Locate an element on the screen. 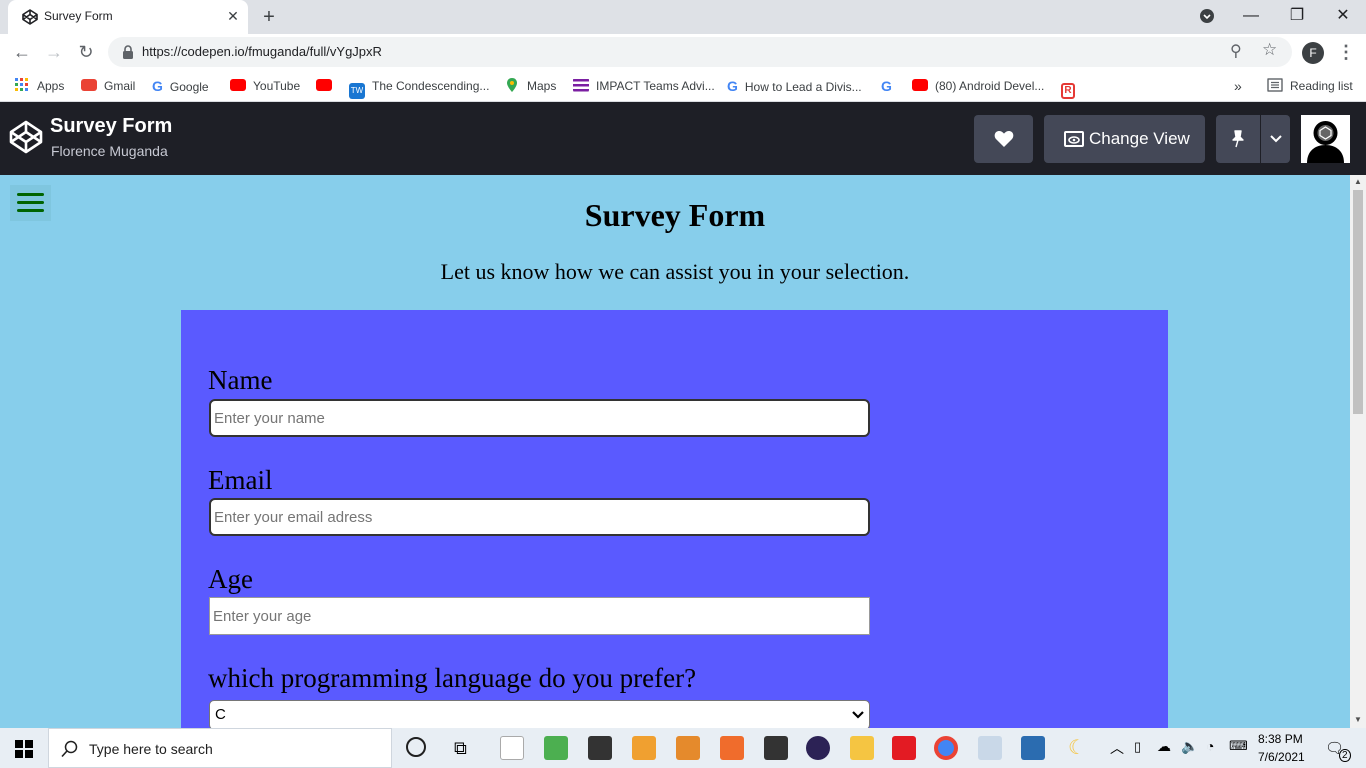 The width and height of the screenshot is (1366, 768). heart-icon is located at coordinates (1004, 139).